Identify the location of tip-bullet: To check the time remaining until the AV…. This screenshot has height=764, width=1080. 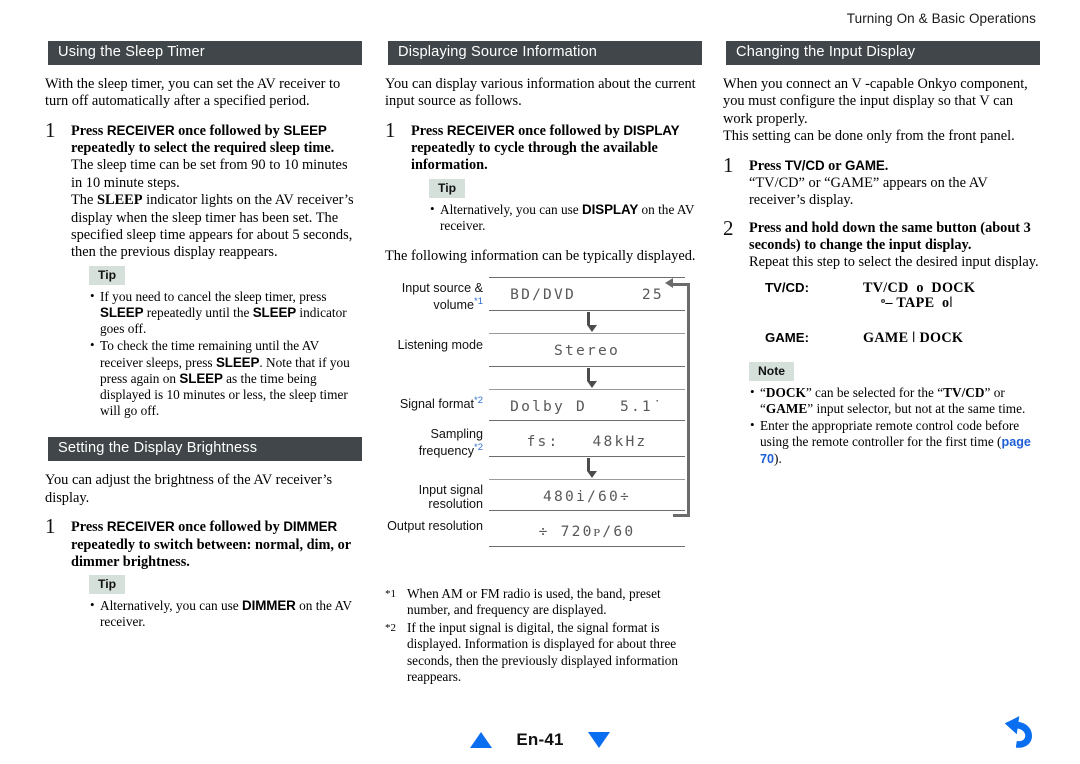
(225, 378).